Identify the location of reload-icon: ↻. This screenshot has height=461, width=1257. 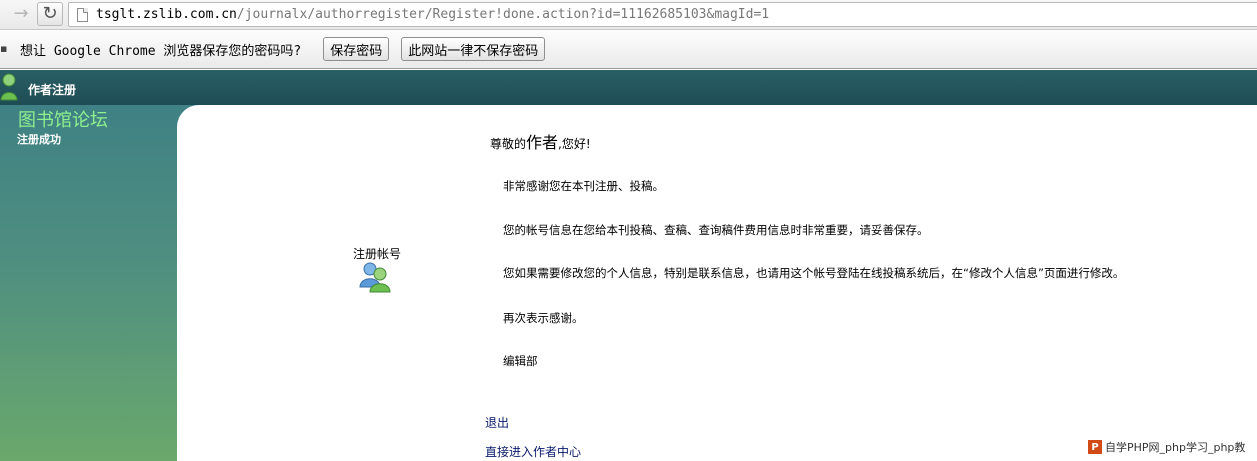
(50, 14).